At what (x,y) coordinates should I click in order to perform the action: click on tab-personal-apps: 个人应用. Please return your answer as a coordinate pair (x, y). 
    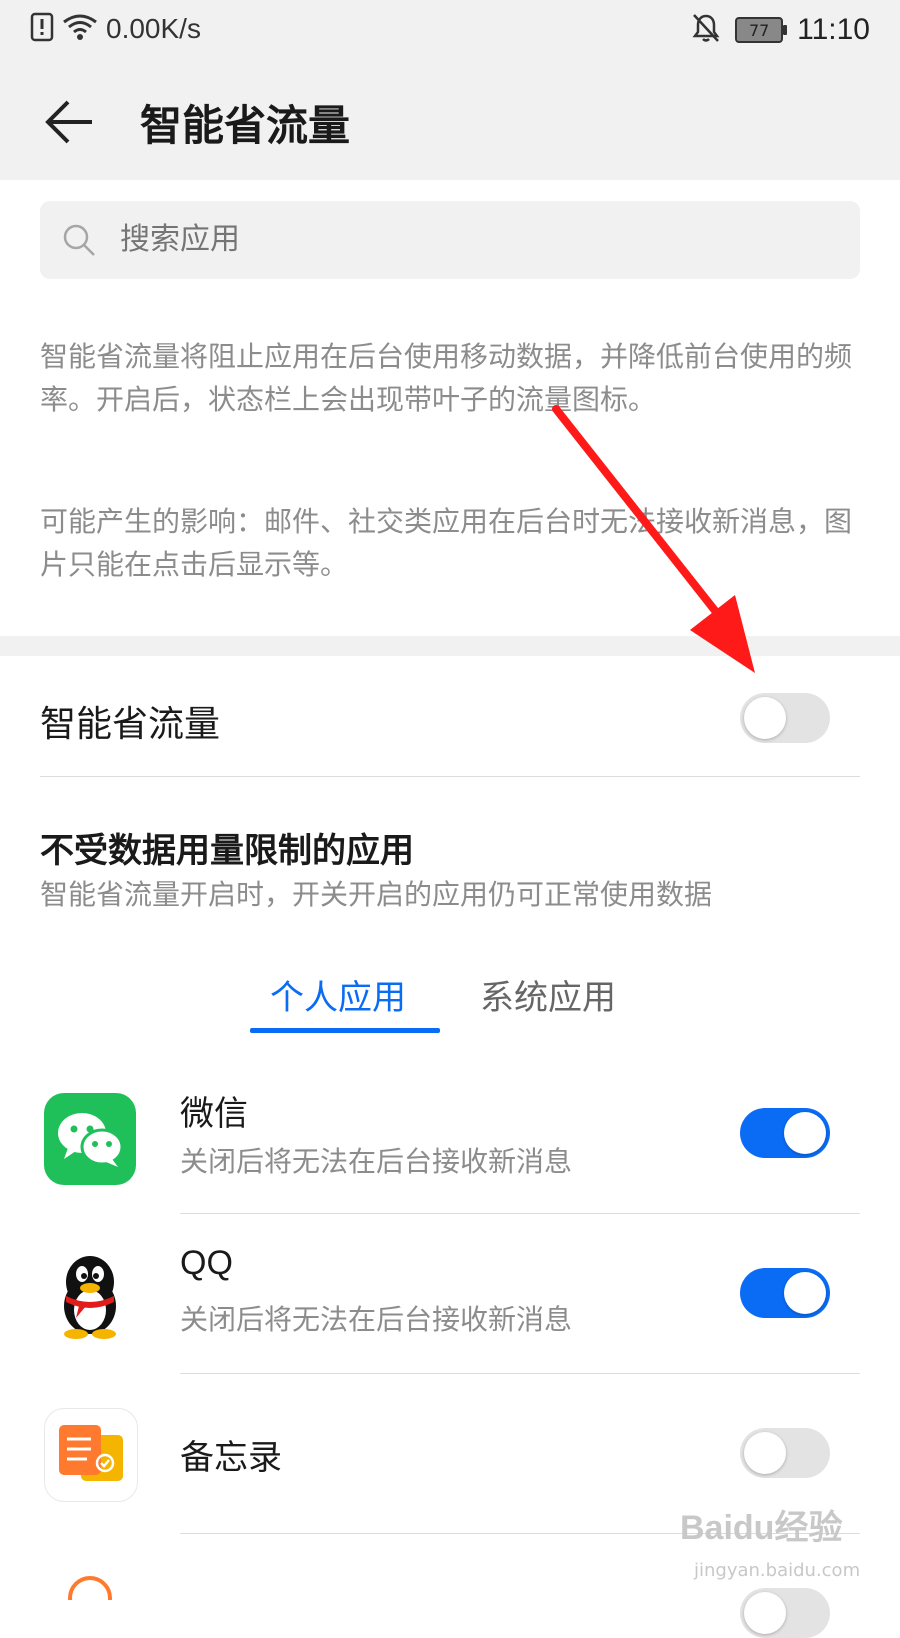
    Looking at the image, I should click on (338, 994).